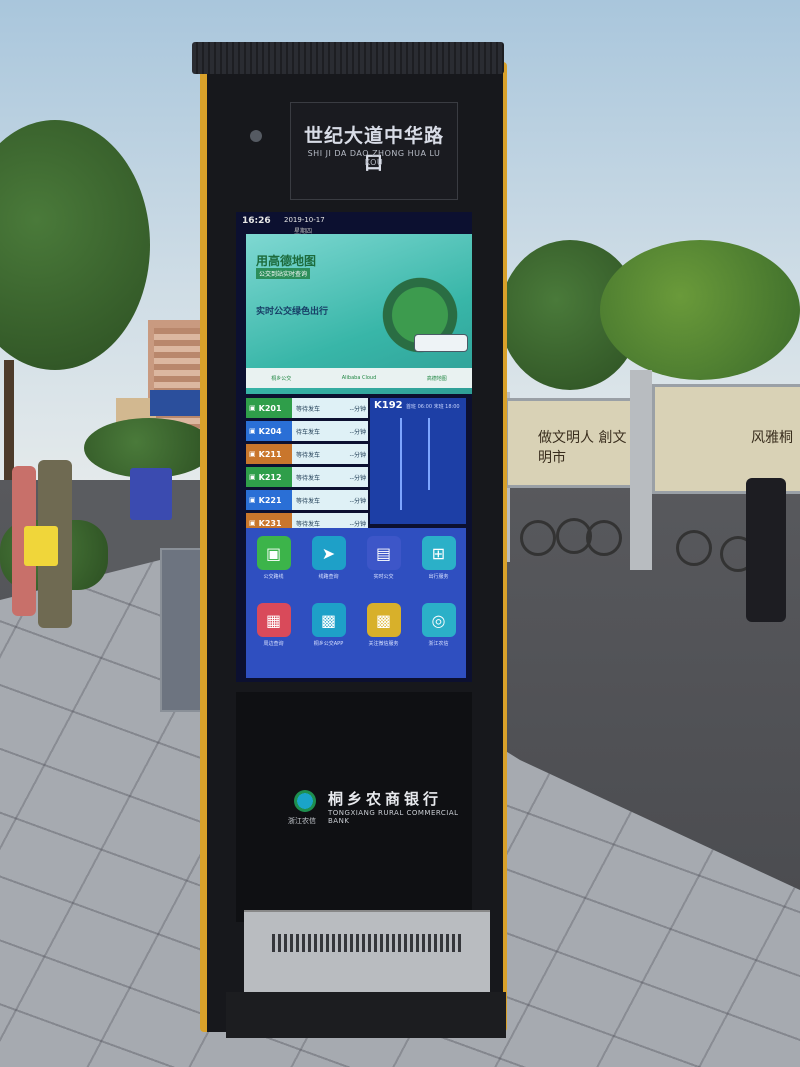 This screenshot has height=1067, width=800. I want to click on tree, so click(700, 310).